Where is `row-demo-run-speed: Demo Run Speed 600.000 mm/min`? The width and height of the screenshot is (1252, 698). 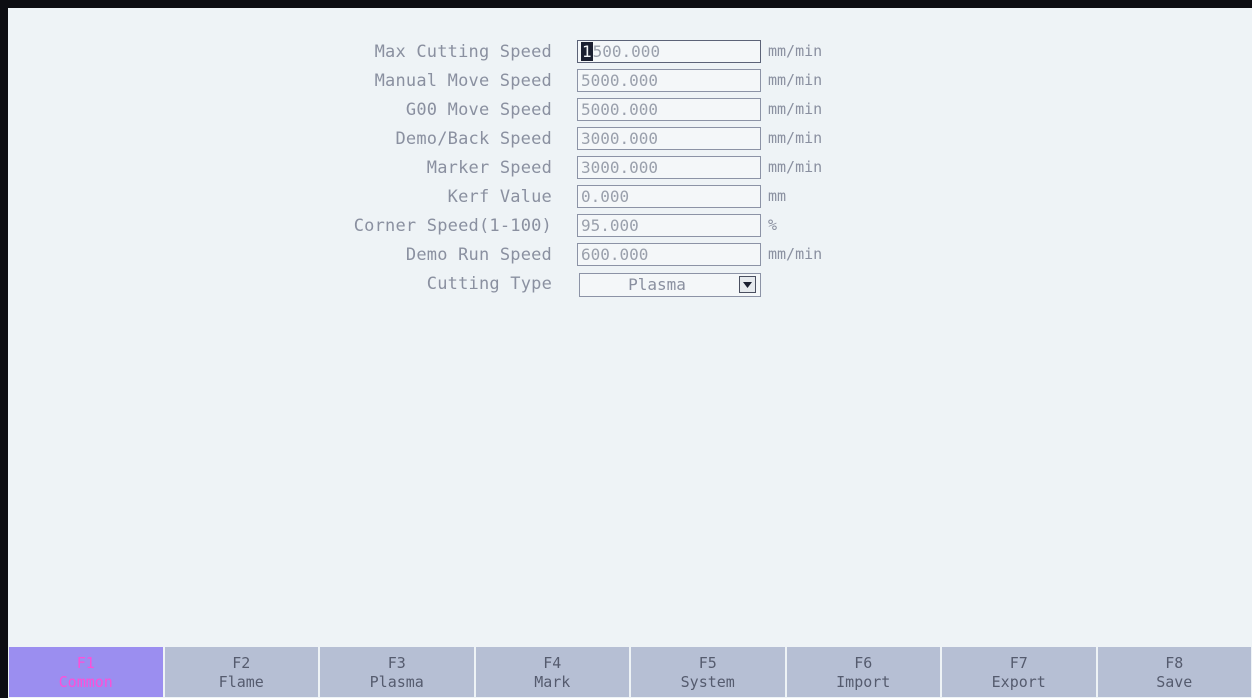
row-demo-run-speed: Demo Run Speed 600.000 mm/min is located at coordinates (630, 255).